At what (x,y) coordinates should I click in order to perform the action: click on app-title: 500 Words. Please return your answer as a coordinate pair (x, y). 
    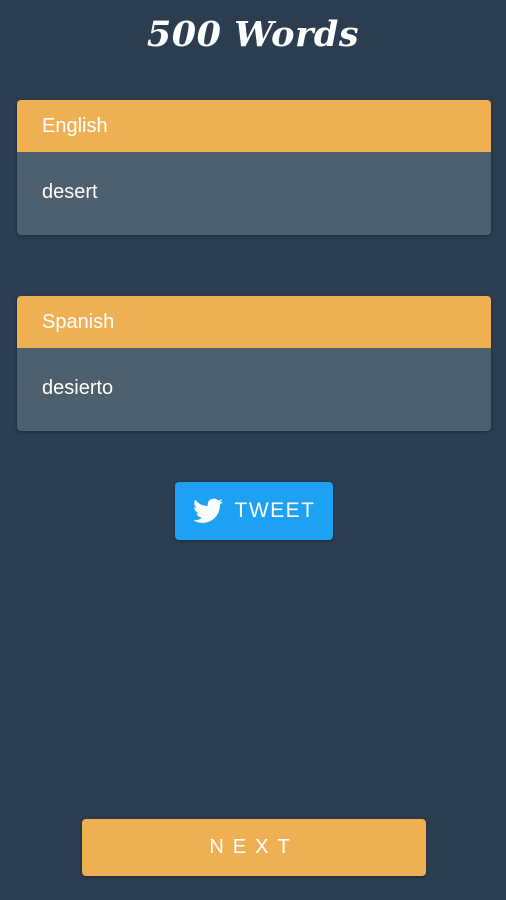
    Looking at the image, I should click on (253, 34).